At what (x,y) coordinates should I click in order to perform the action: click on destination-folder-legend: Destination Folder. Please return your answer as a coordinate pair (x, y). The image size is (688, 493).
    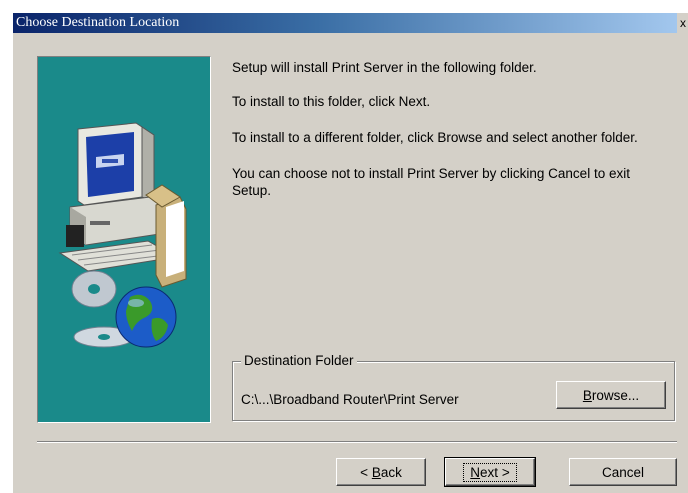
    Looking at the image, I should click on (299, 360).